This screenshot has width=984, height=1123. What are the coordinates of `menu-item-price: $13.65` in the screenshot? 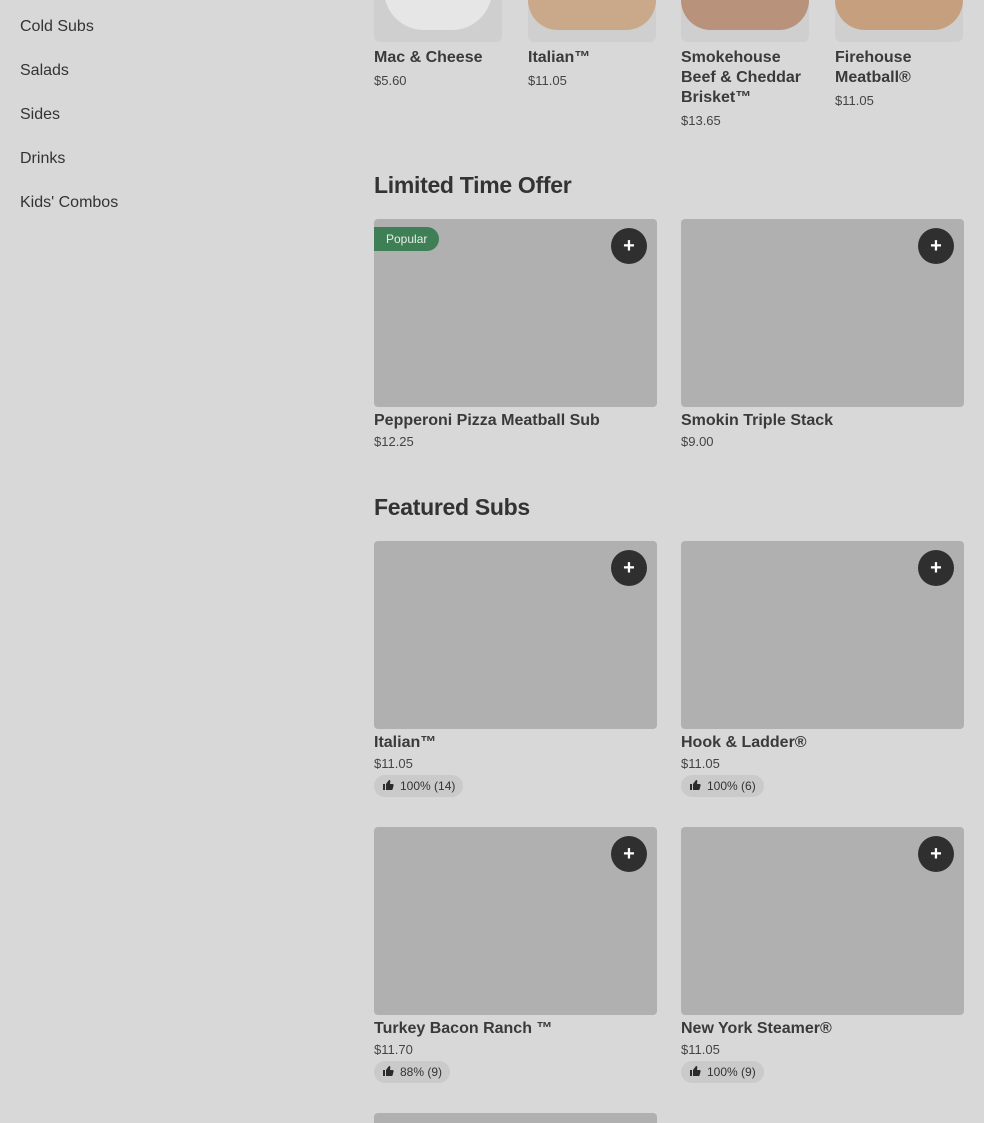 It's located at (701, 120).